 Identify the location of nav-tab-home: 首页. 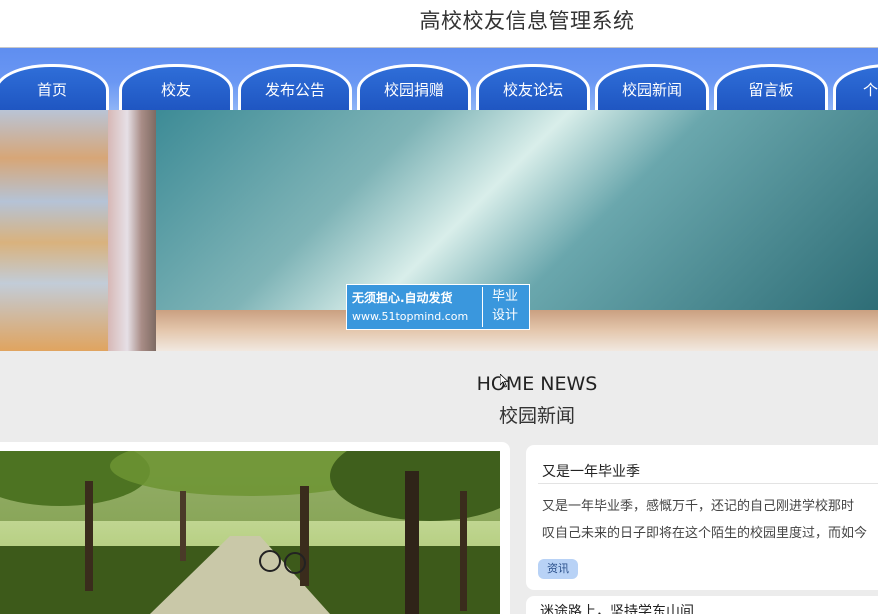
(54, 87).